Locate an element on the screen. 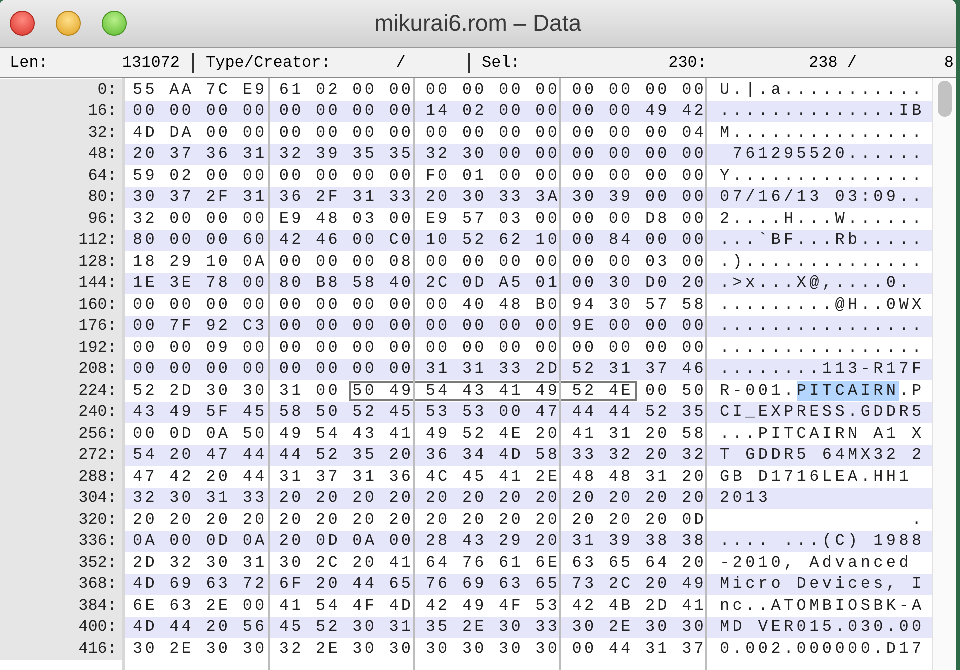  ascii-text: .........@H..0WX is located at coordinates (822, 304).